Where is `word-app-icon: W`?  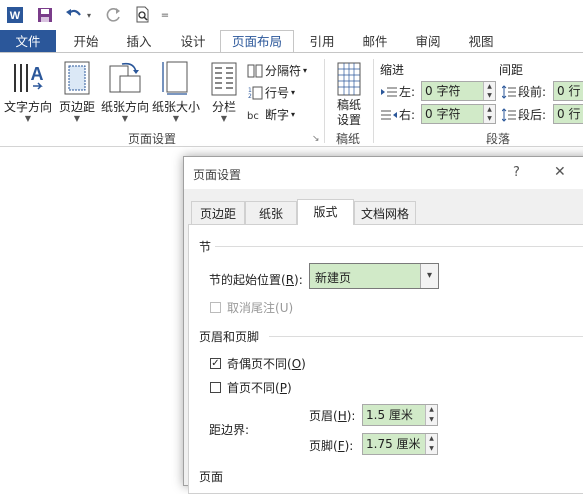
word-app-icon: W is located at coordinates (15, 15).